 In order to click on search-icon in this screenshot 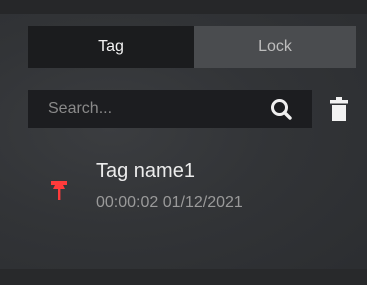, I will do `click(281, 109)`.